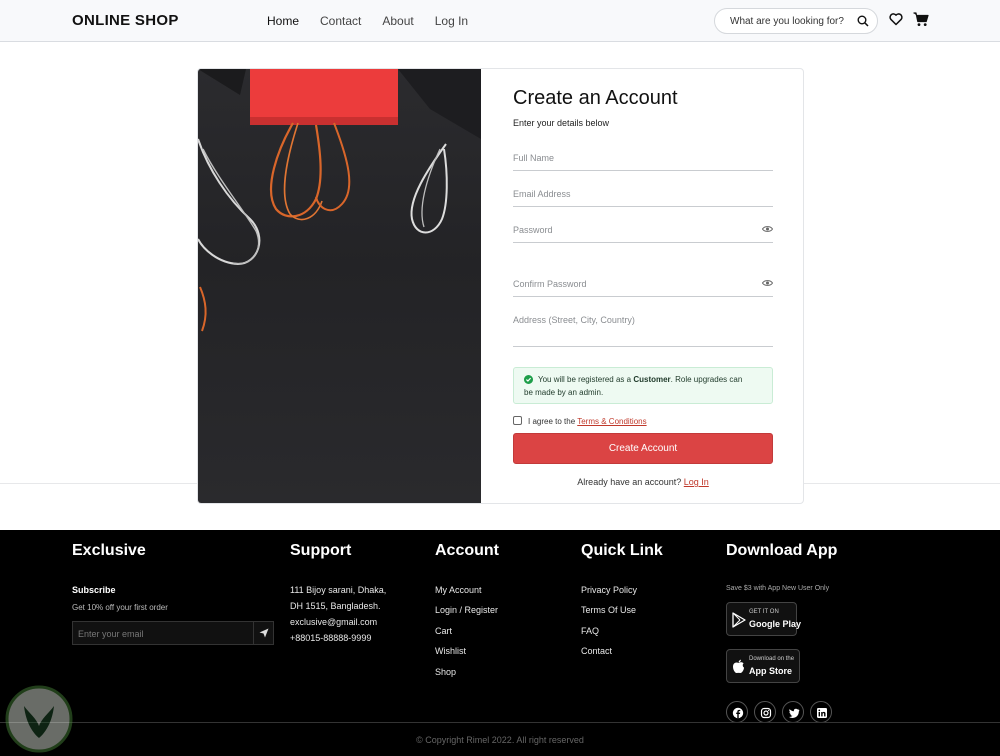 Image resolution: width=1000 pixels, height=756 pixels. What do you see at coordinates (775, 624) in the screenshot?
I see `google-play-big: Google Play` at bounding box center [775, 624].